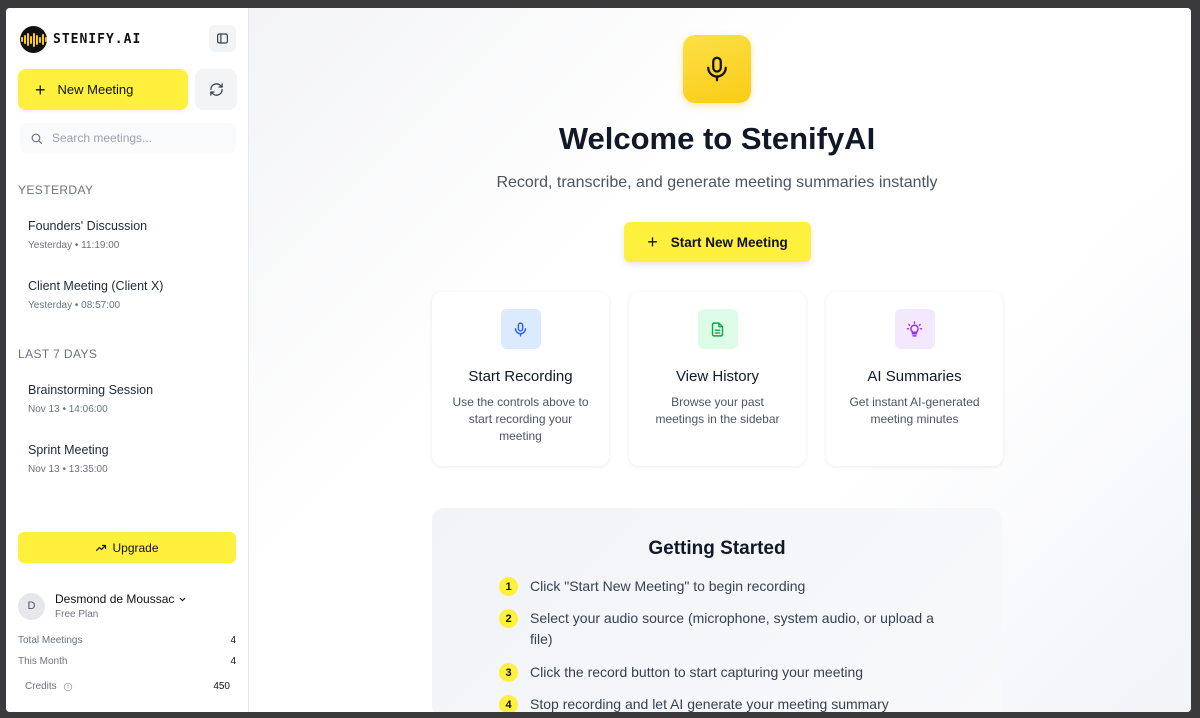 Image resolution: width=1200 pixels, height=718 pixels. Describe the element at coordinates (74, 305) in the screenshot. I see `meeting-time: Yesterday • 08:57:00` at that location.